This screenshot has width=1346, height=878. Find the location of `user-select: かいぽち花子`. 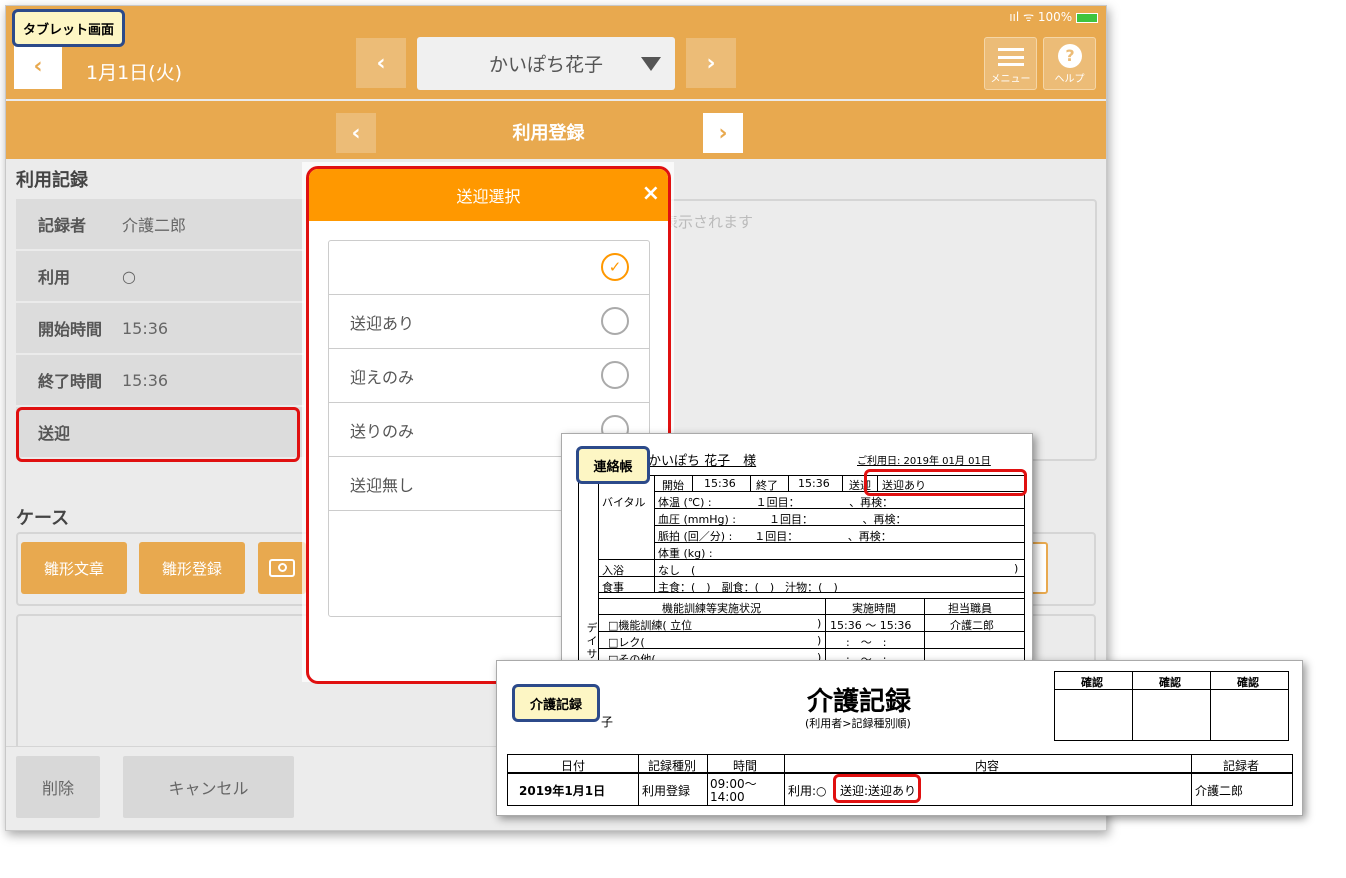

user-select: かいぽち花子 is located at coordinates (546, 63).